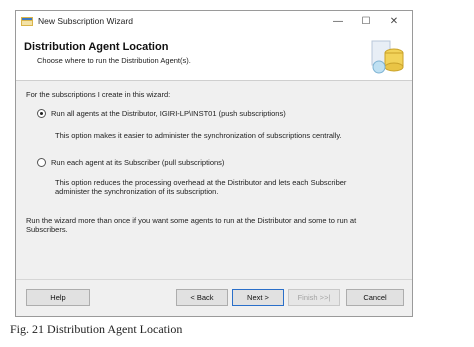 The width and height of the screenshot is (474, 347). I want to click on help-button: Help, so click(58, 297).